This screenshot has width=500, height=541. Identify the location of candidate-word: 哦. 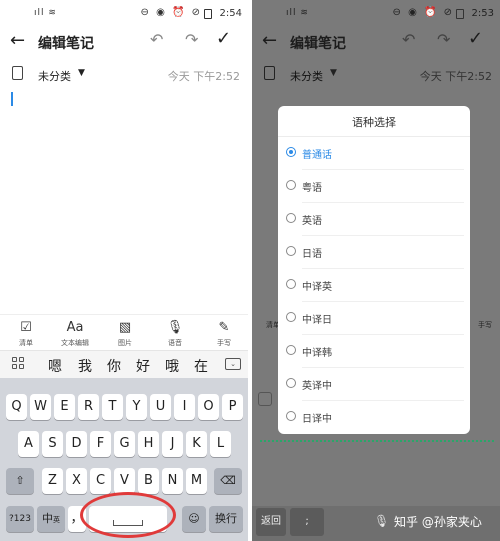
(172, 366).